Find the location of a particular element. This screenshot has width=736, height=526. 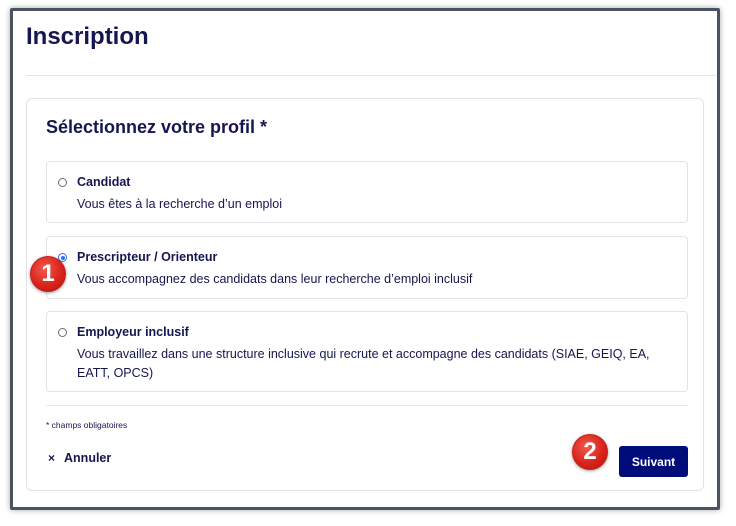

option-label: Candidat is located at coordinates (104, 182).